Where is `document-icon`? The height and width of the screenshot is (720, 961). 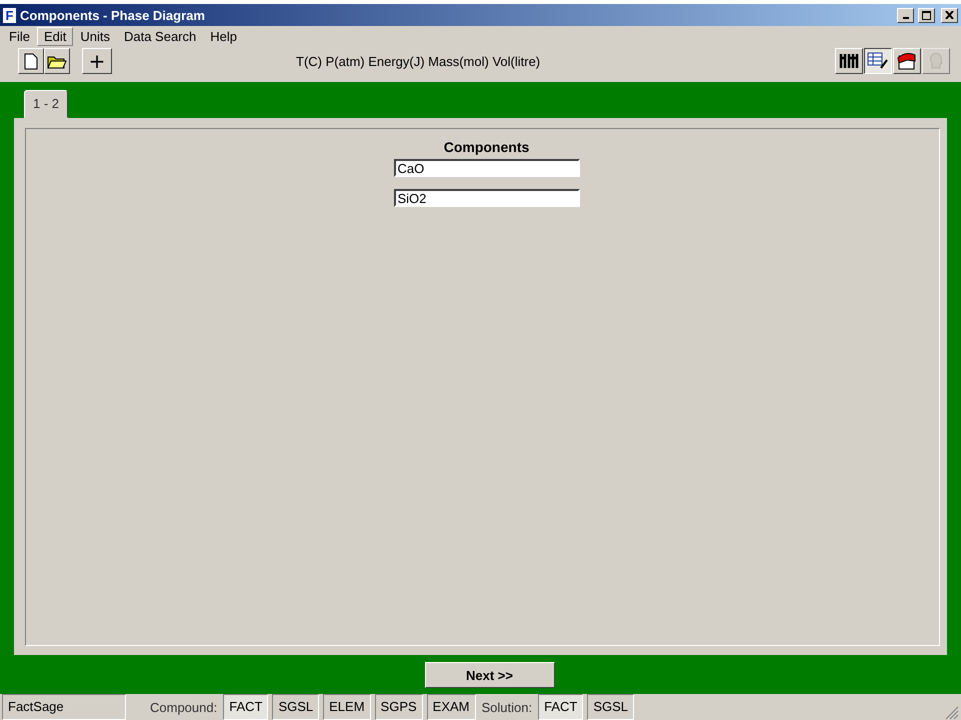
document-icon is located at coordinates (31, 61).